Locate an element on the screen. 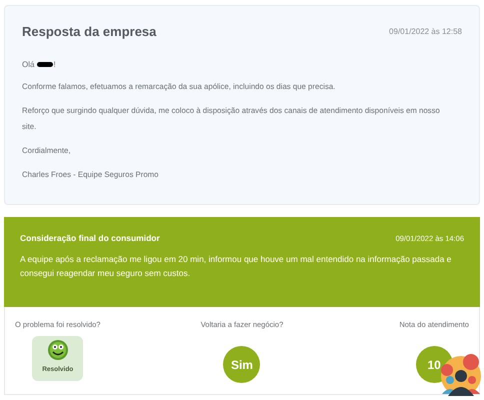  answer-badge: Sim is located at coordinates (241, 365).